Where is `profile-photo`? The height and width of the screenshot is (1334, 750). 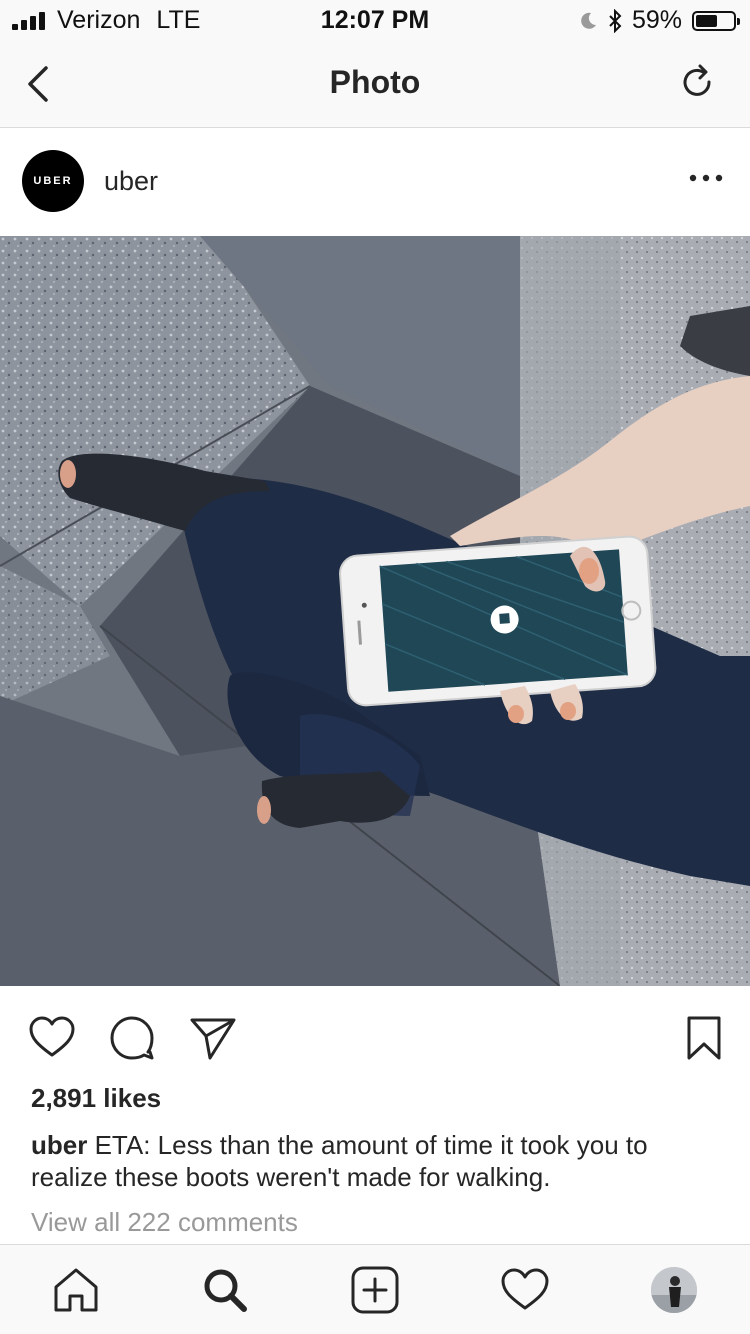 profile-photo is located at coordinates (674, 1290).